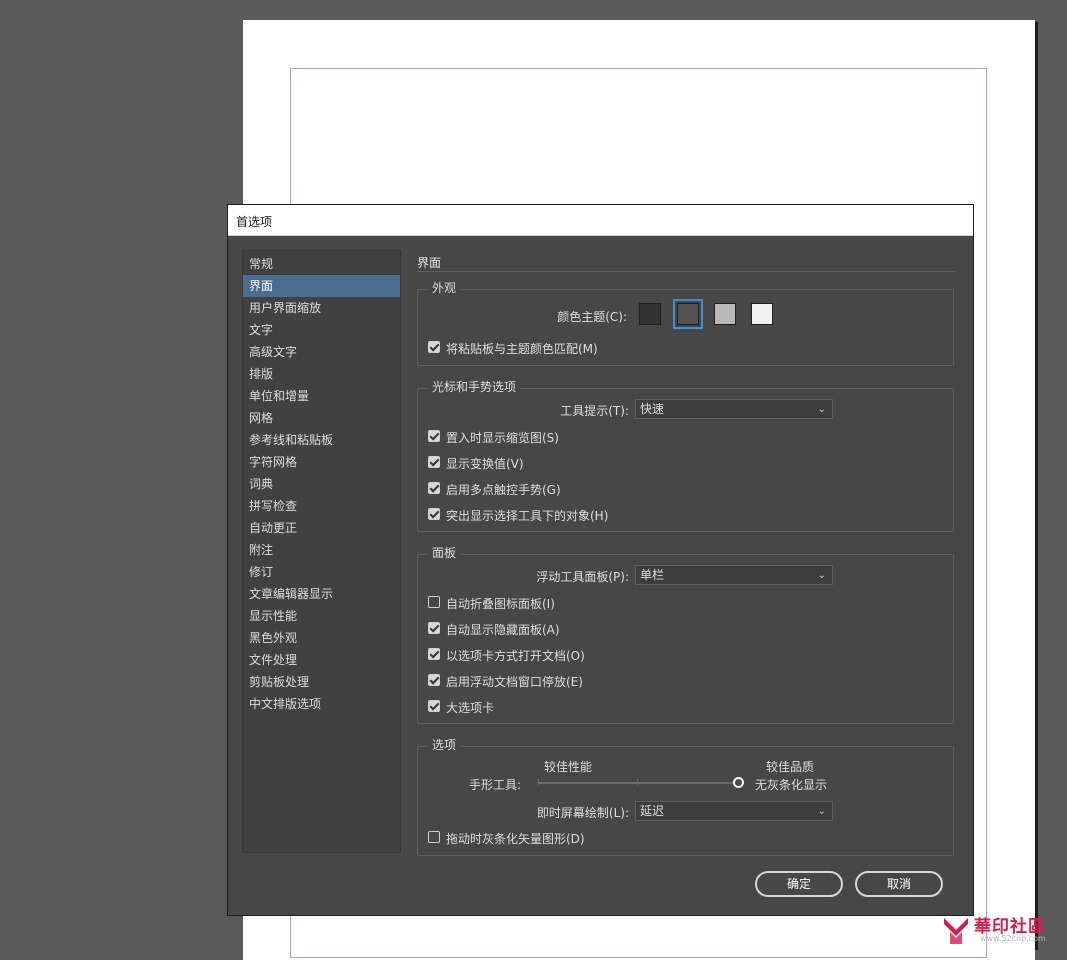 This screenshot has width=1067, height=960. Describe the element at coordinates (321, 506) in the screenshot. I see `sidebar-item-spelling: 拼写检查` at that location.